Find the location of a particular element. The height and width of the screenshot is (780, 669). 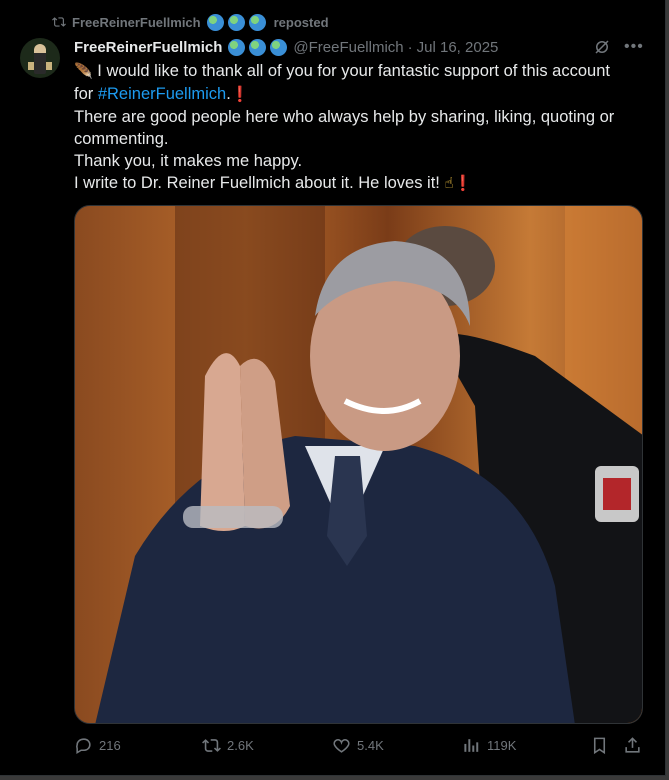

author-name: FreeReinerFuellmich is located at coordinates (148, 47).